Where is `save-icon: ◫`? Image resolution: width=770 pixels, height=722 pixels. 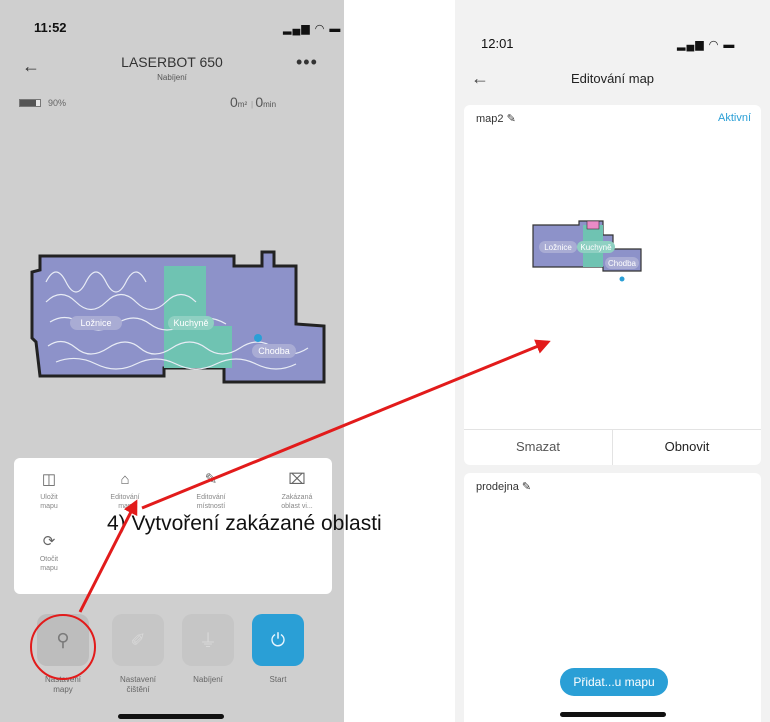 save-icon: ◫ is located at coordinates (49, 479).